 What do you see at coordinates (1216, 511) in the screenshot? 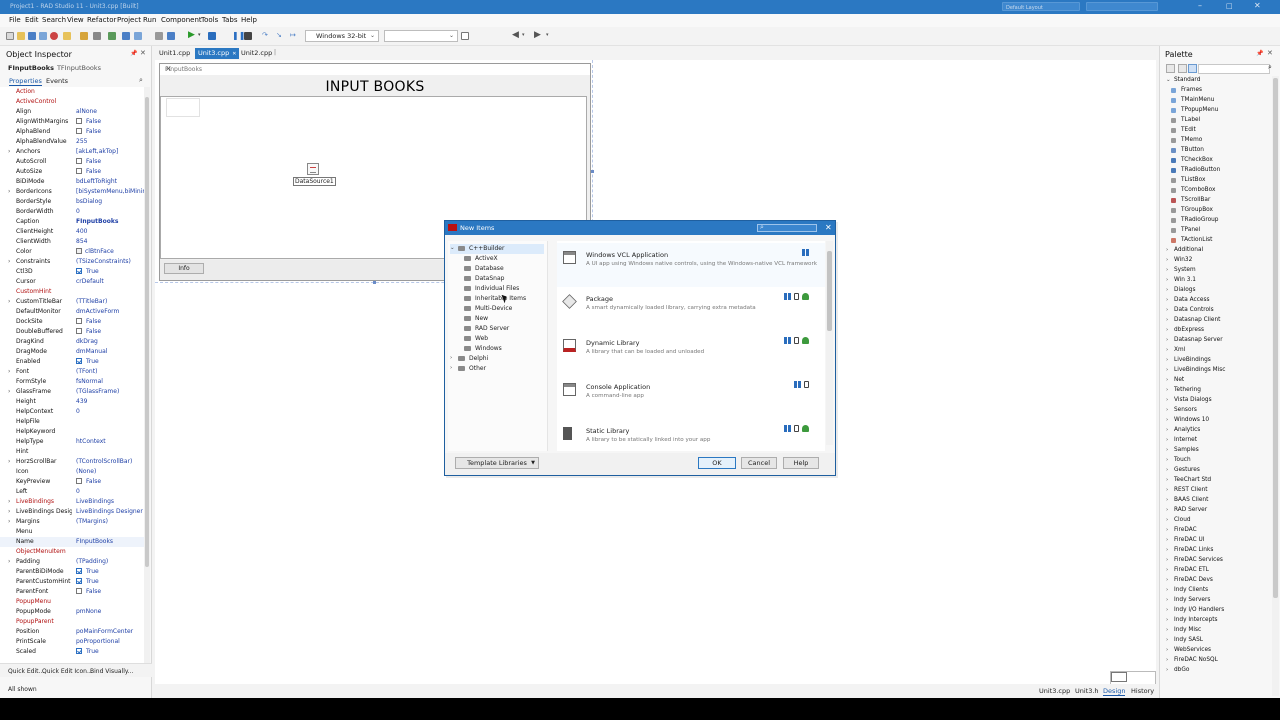
I see `palette-category: › RAD Server` at bounding box center [1216, 511].